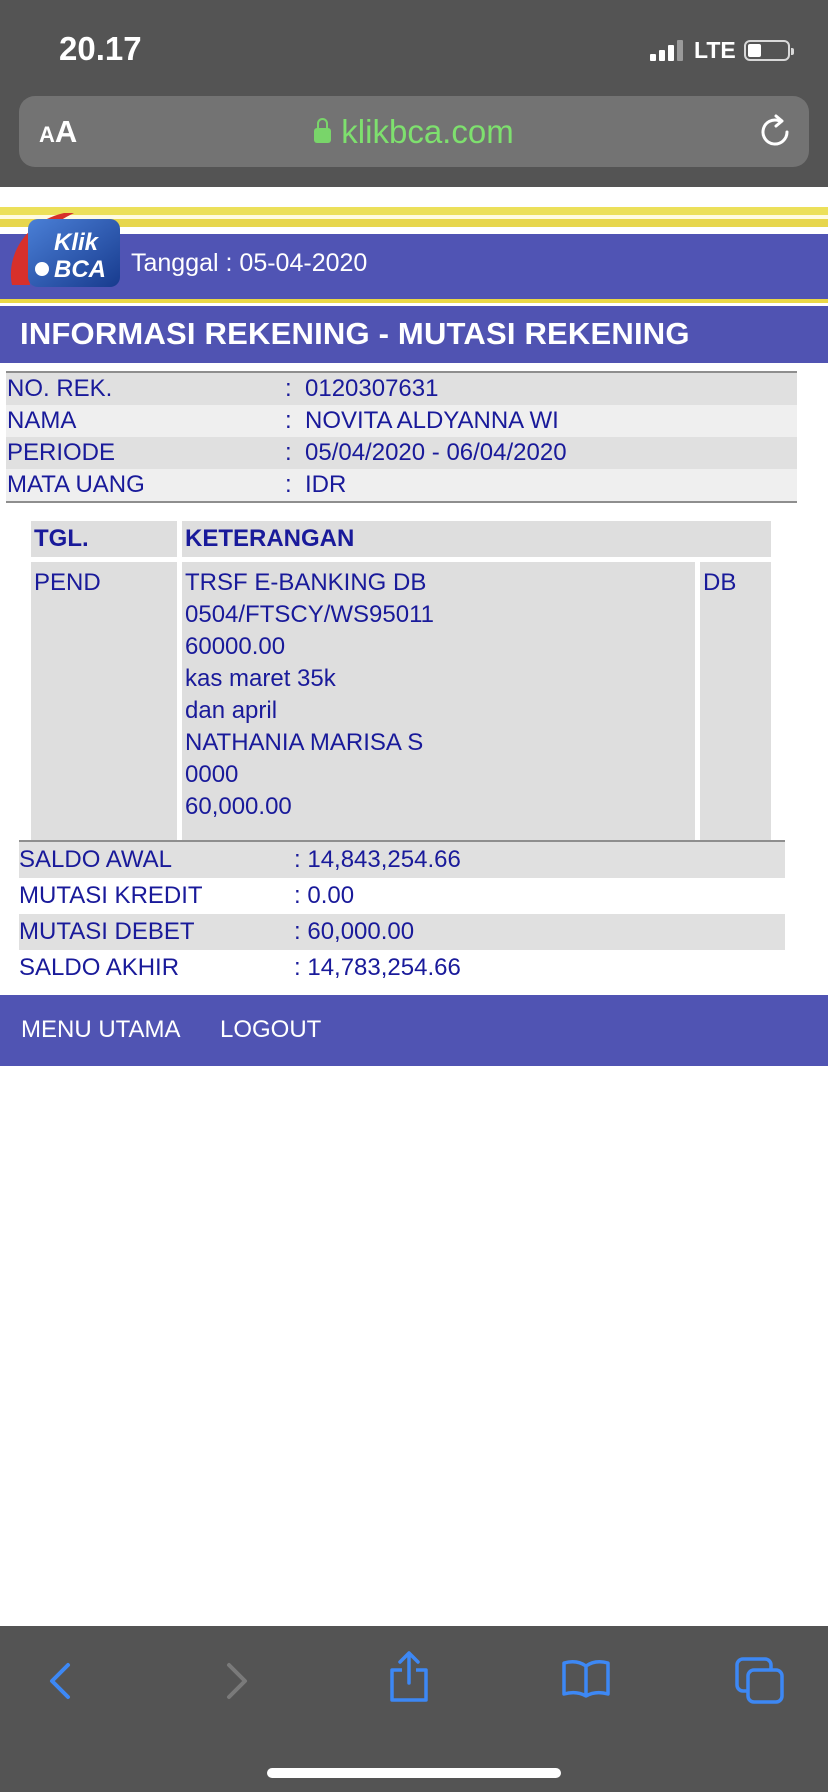  I want to click on page-title: INFORMASI REKENING - MUTASI REKENING, so click(355, 333).